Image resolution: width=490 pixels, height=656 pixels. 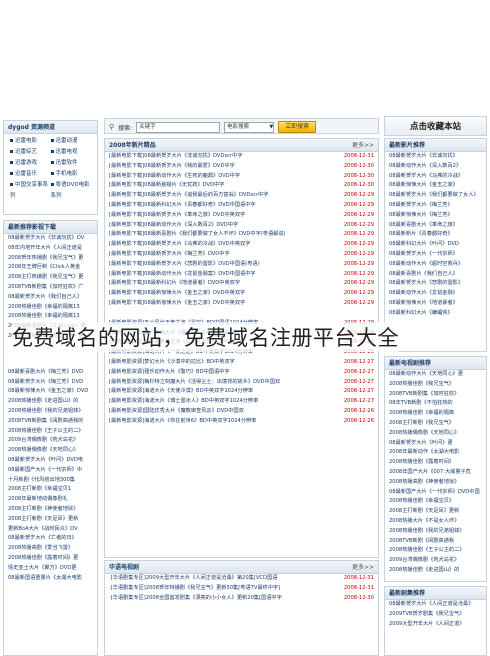 I want to click on mid-movie-row: [最新电影资源]梦幻大片《沙漠中的拉比》BD中英双字 2008-12-27, so click(x=241, y=363).